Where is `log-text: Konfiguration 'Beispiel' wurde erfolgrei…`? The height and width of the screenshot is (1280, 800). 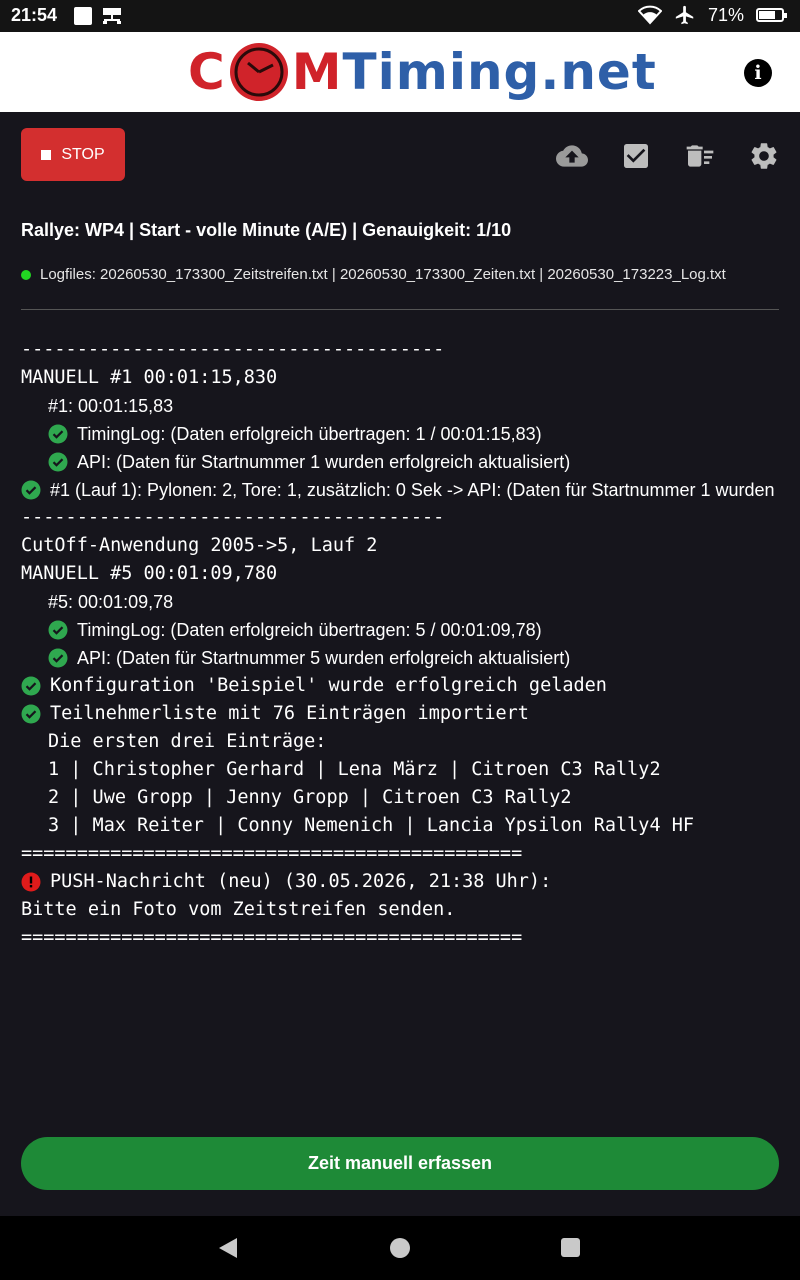 log-text: Konfiguration 'Beispiel' wurde erfolgrei… is located at coordinates (328, 685).